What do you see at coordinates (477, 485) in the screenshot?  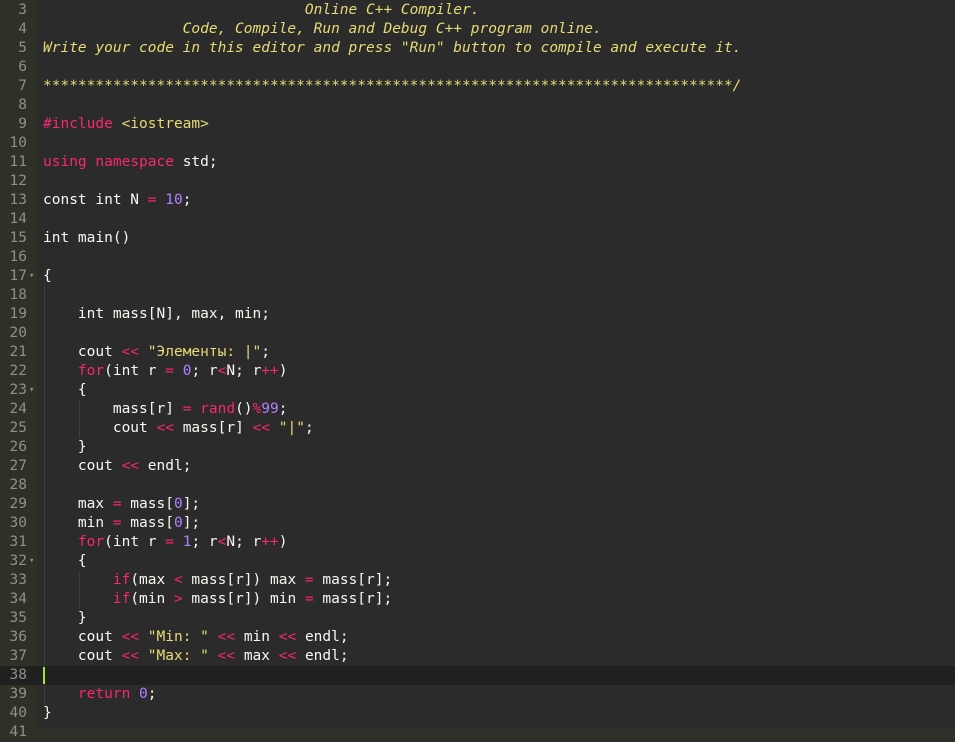 I see `code-line: 28` at bounding box center [477, 485].